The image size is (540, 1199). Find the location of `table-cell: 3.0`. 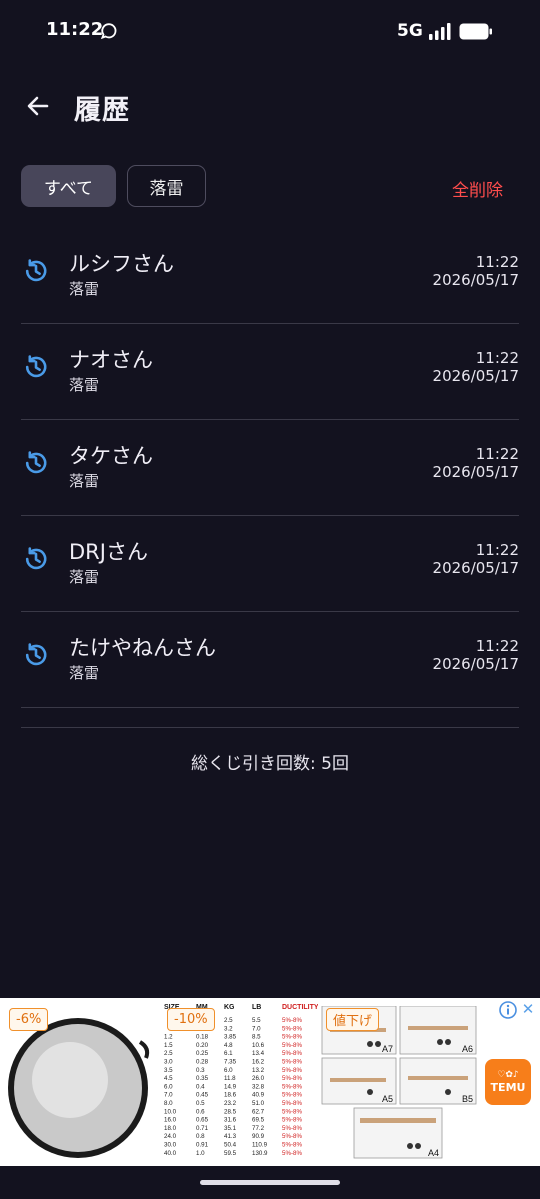

table-cell: 3.0 is located at coordinates (168, 1062).